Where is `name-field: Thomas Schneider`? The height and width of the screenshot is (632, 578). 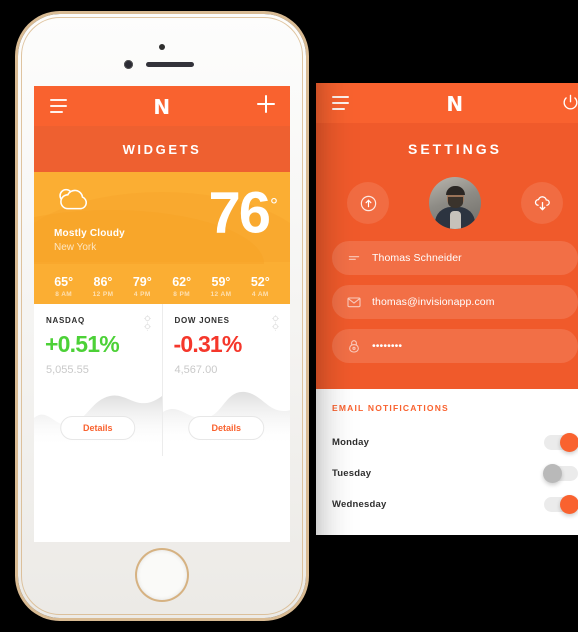 name-field: Thomas Schneider is located at coordinates (455, 258).